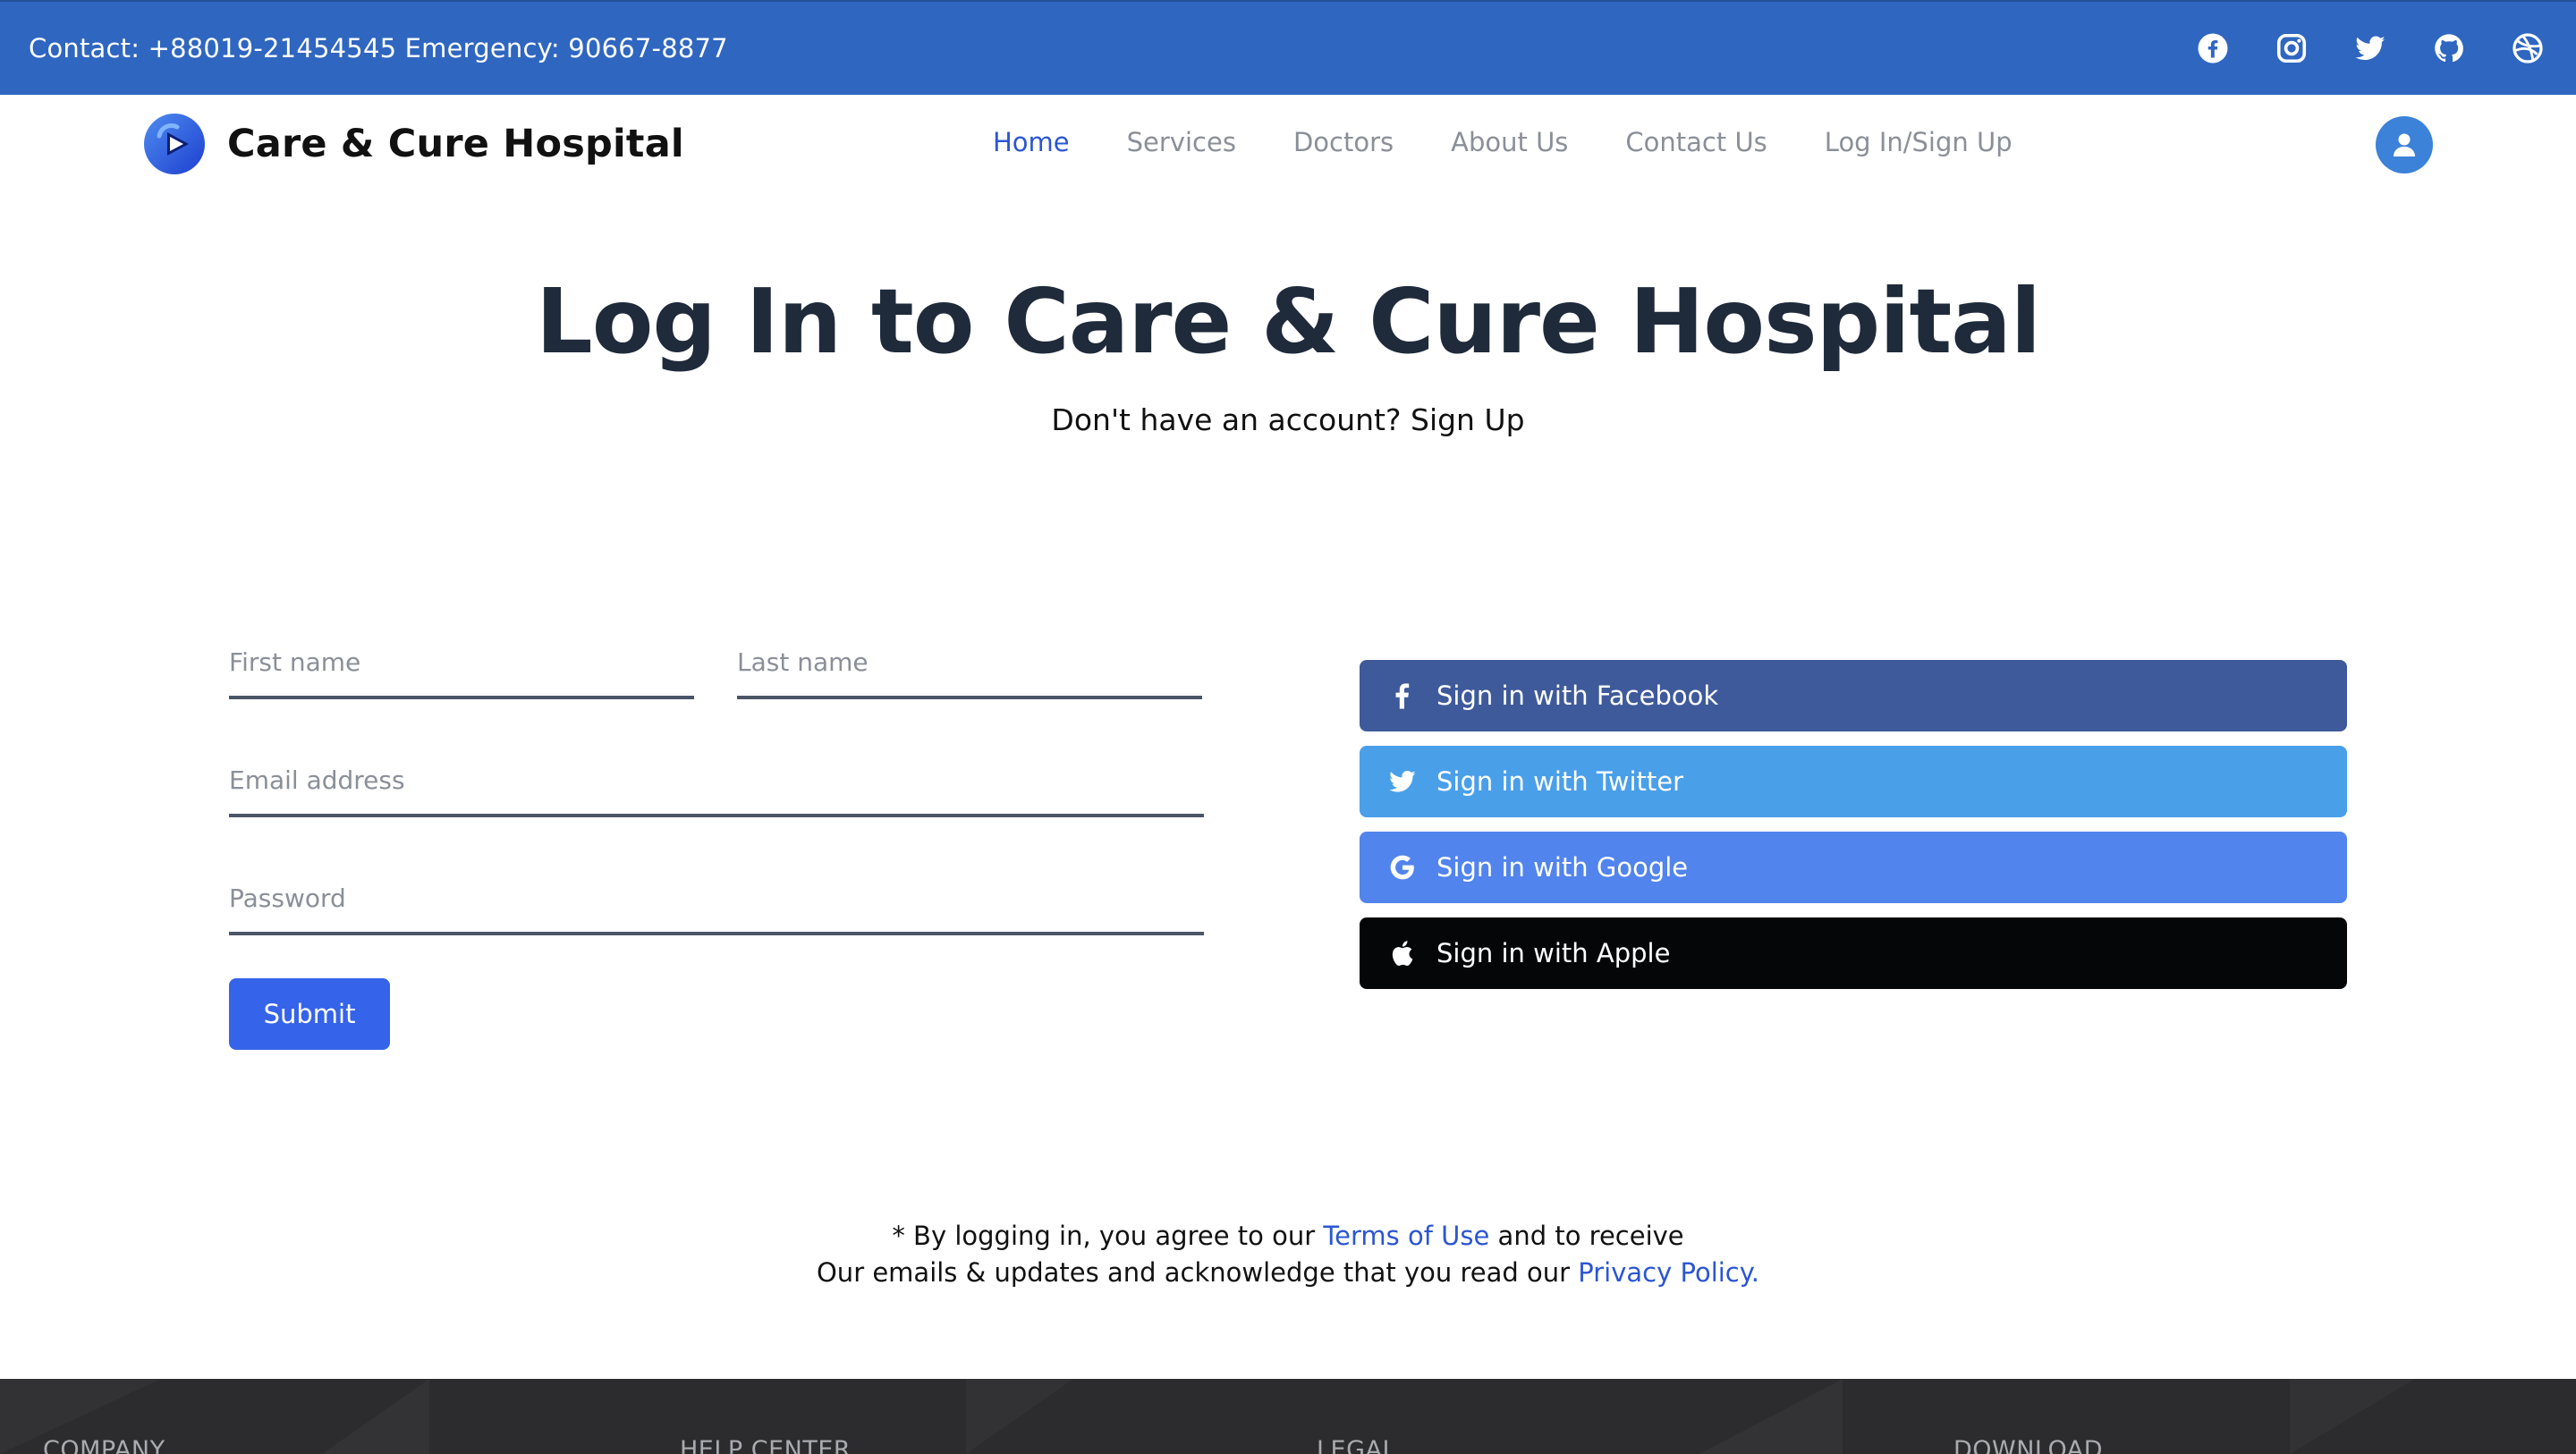  Describe the element at coordinates (1108, 1236) in the screenshot. I see `disclaimer-text-1: * By logging in, you agree to our` at that location.